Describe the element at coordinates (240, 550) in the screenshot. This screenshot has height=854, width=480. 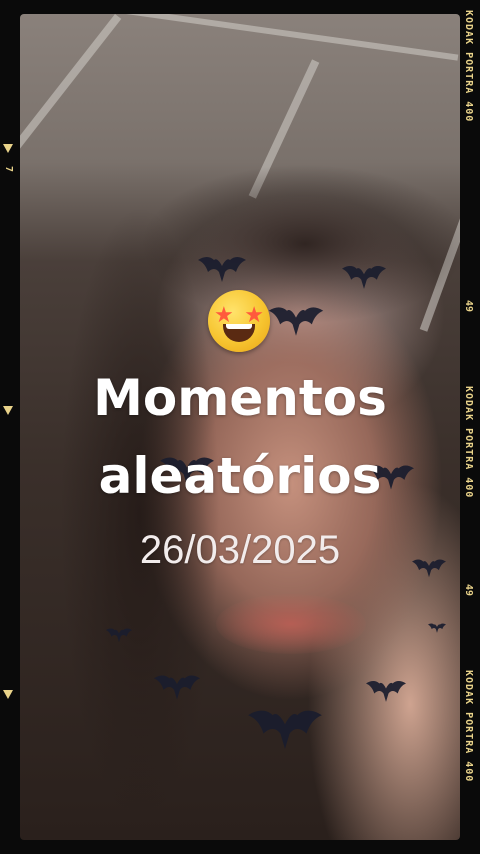
I see `story-date: 26/03/2025` at that location.